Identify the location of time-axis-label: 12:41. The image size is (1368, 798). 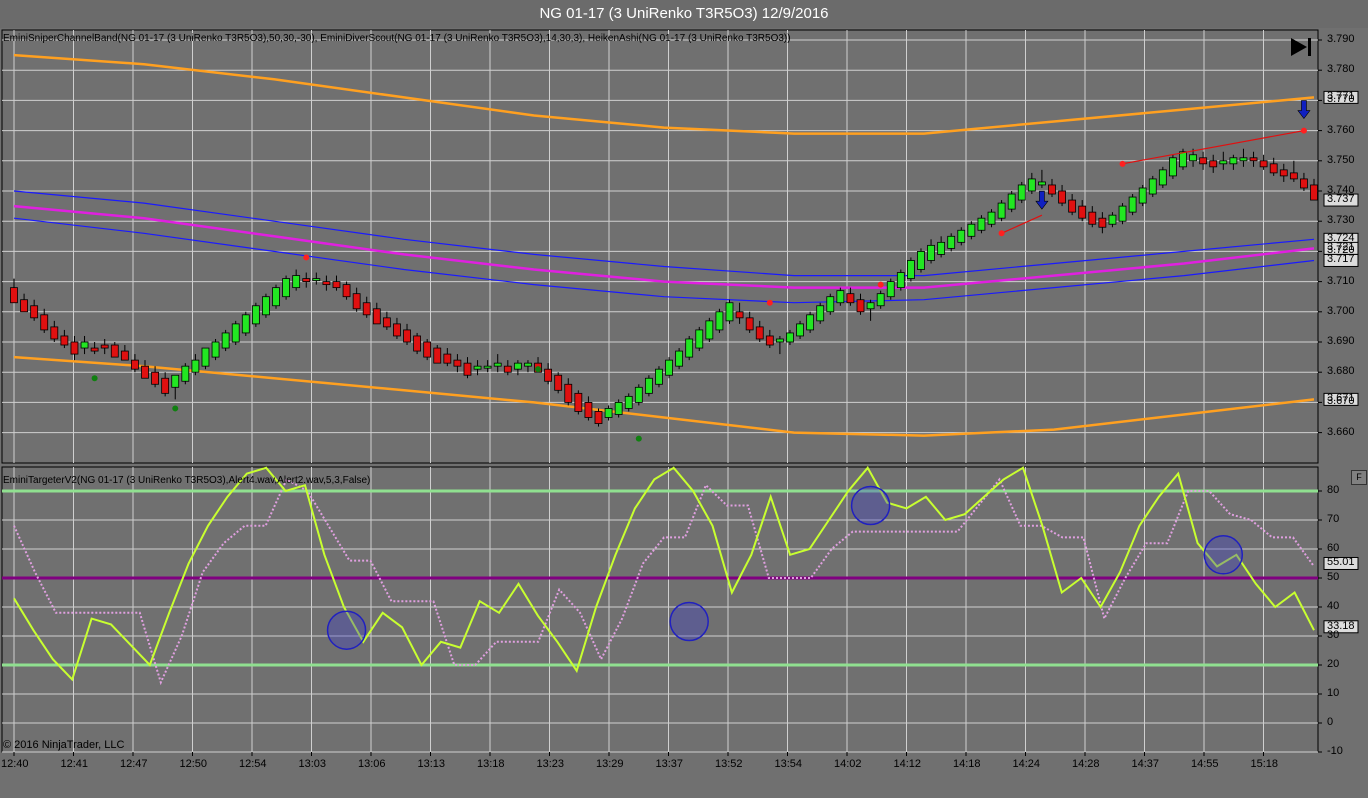
(74, 764).